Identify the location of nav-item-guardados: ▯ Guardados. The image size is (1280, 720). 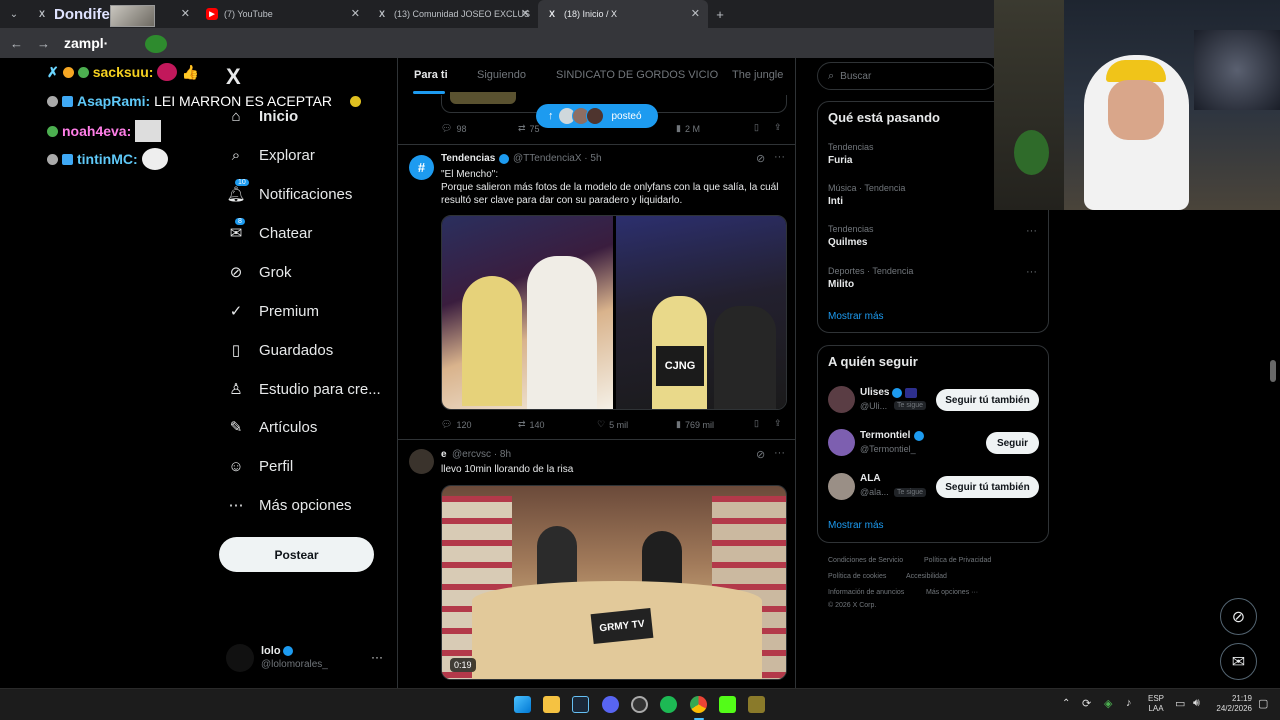
(280, 350).